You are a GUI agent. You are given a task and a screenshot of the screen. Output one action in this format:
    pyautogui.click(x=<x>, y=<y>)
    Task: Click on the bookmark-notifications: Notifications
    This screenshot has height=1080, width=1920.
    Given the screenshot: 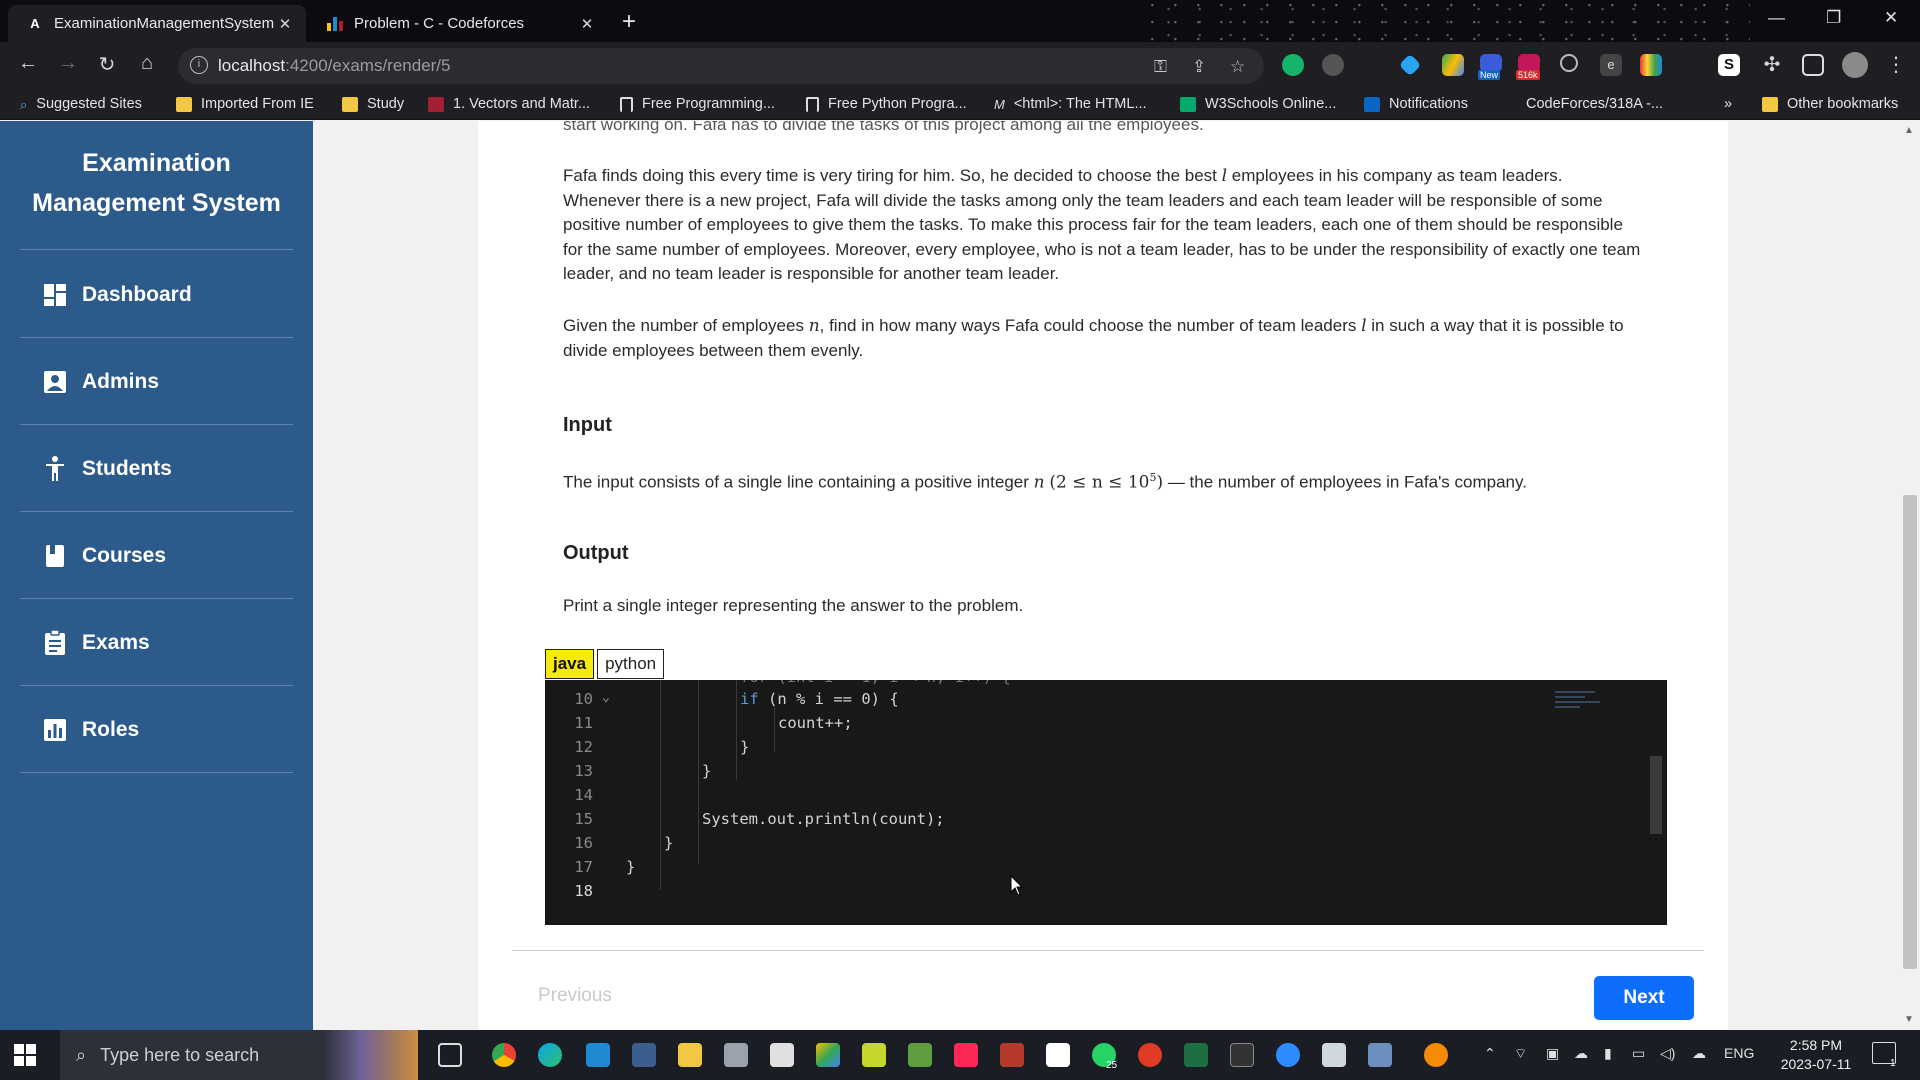 What is the action you would take?
    pyautogui.click(x=1416, y=104)
    